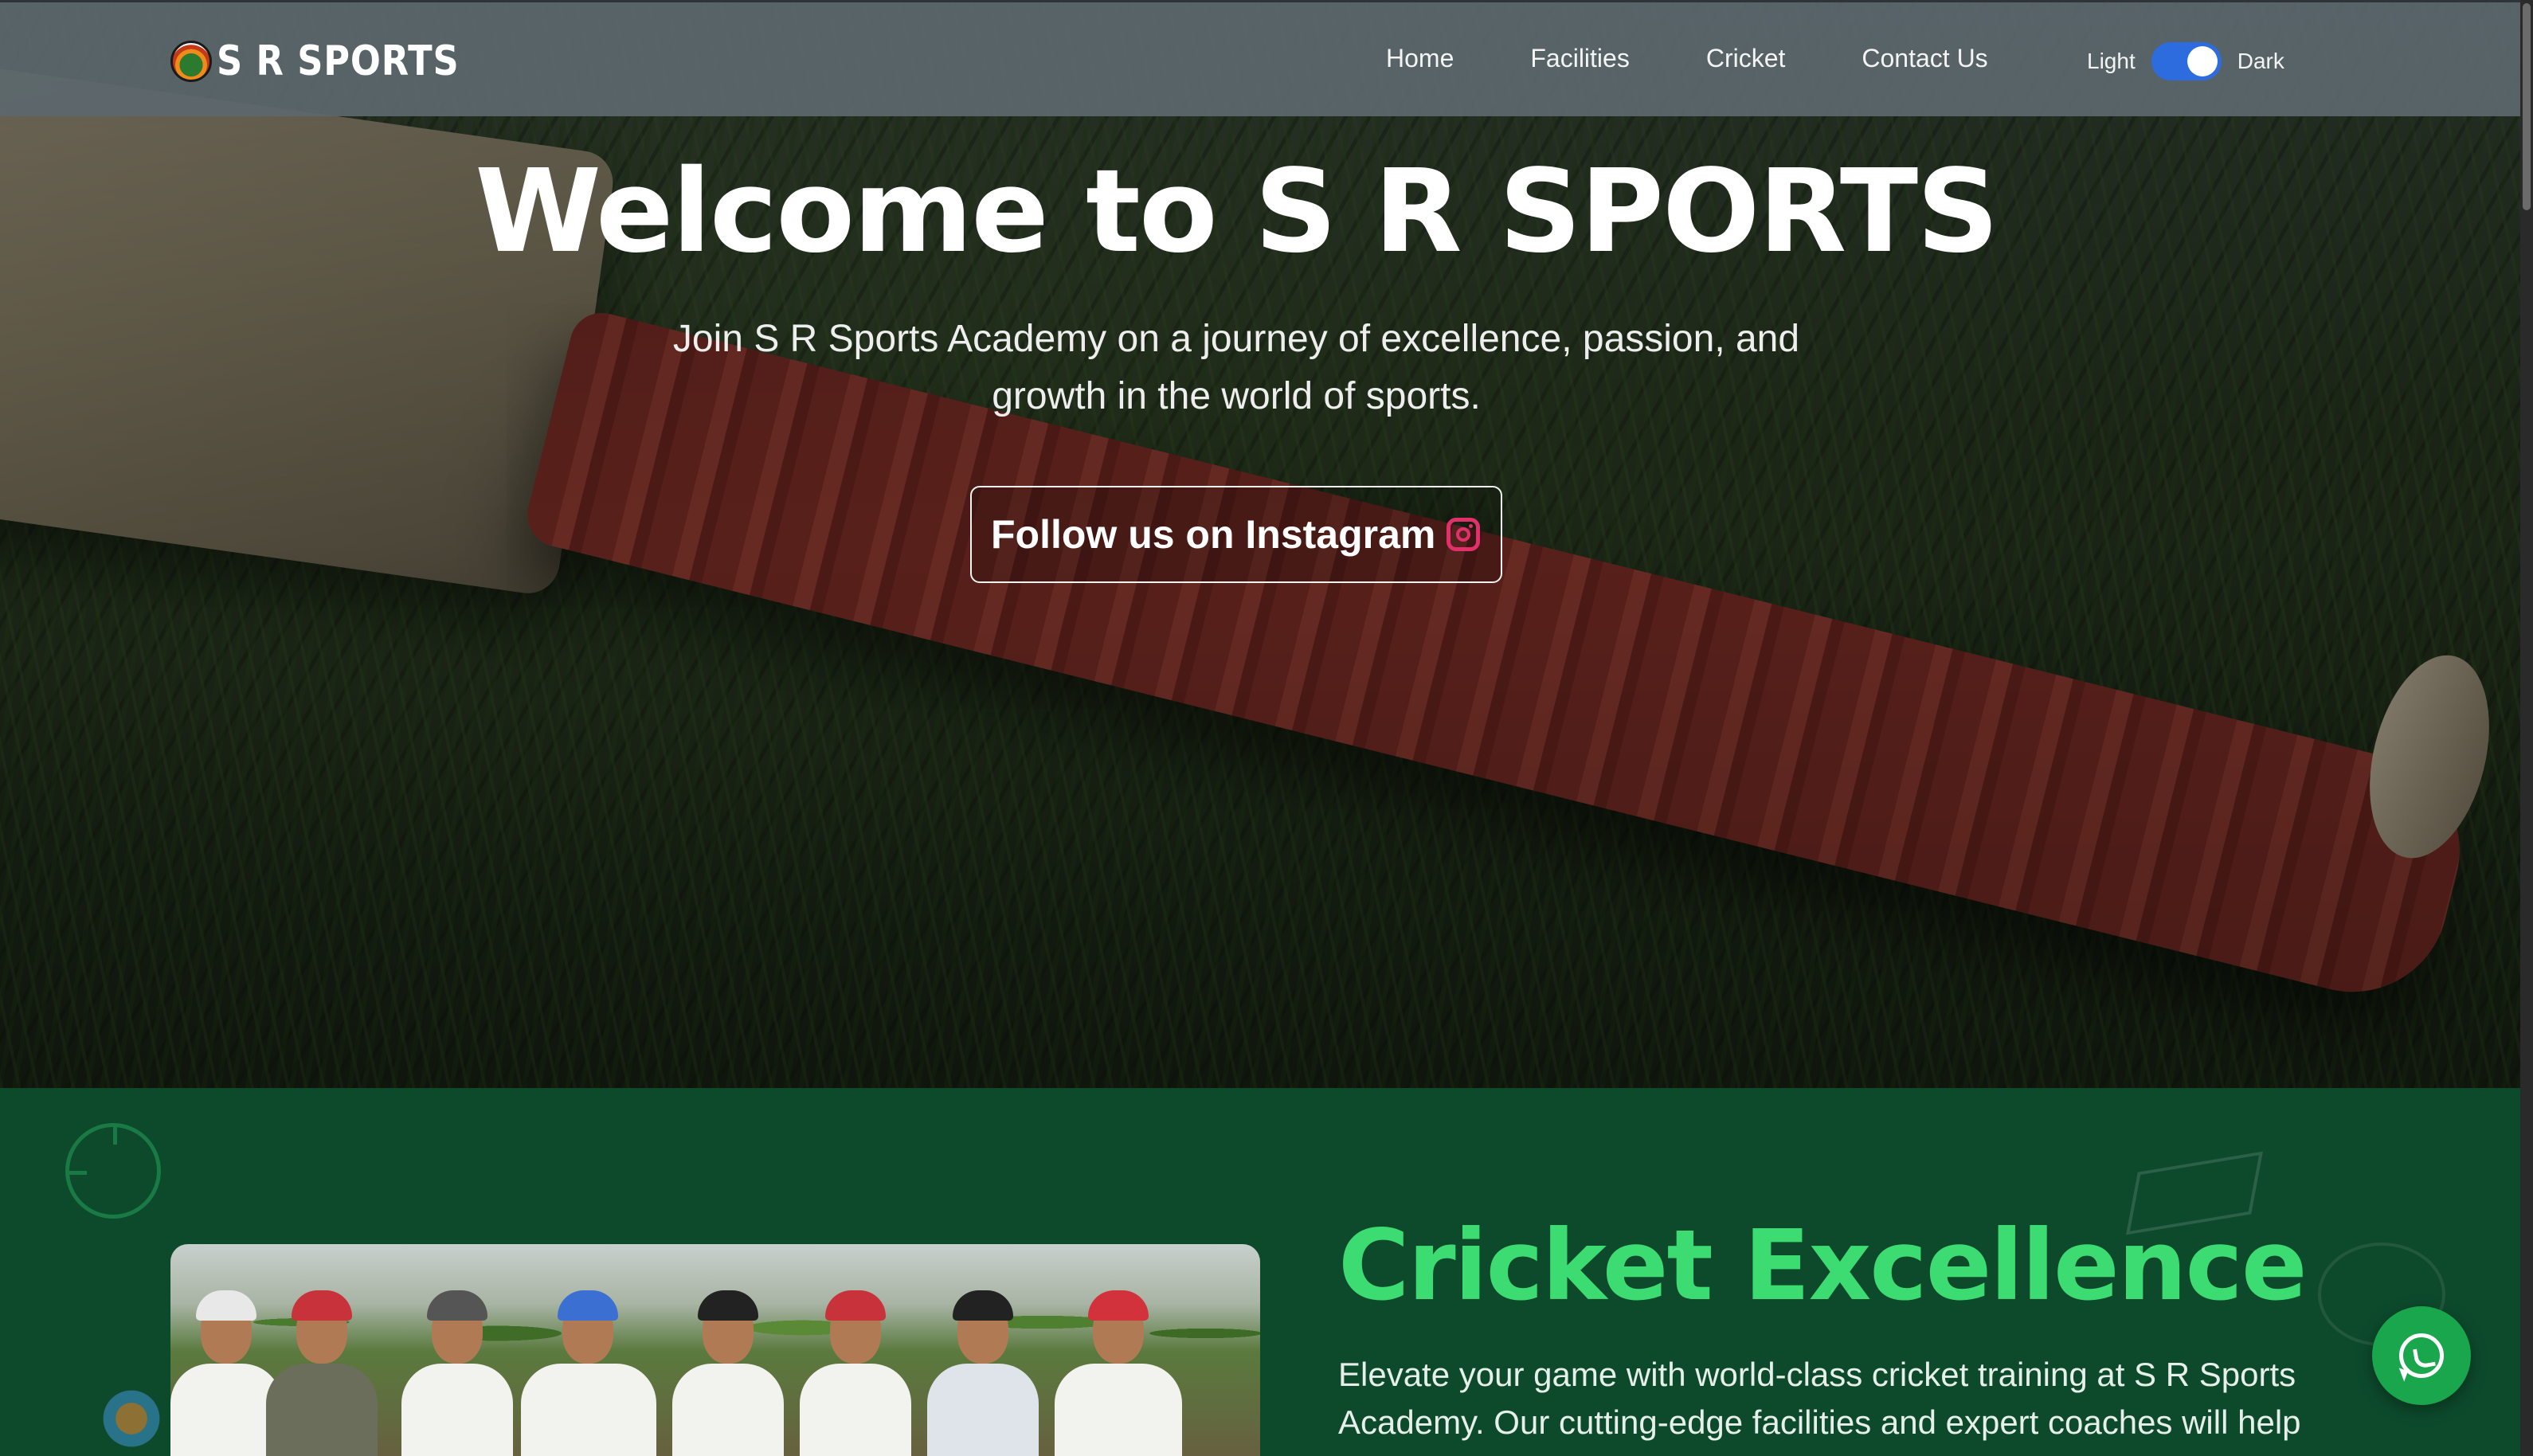  Describe the element at coordinates (2527, 106) in the screenshot. I see `page-scrollbar-thumb` at that location.